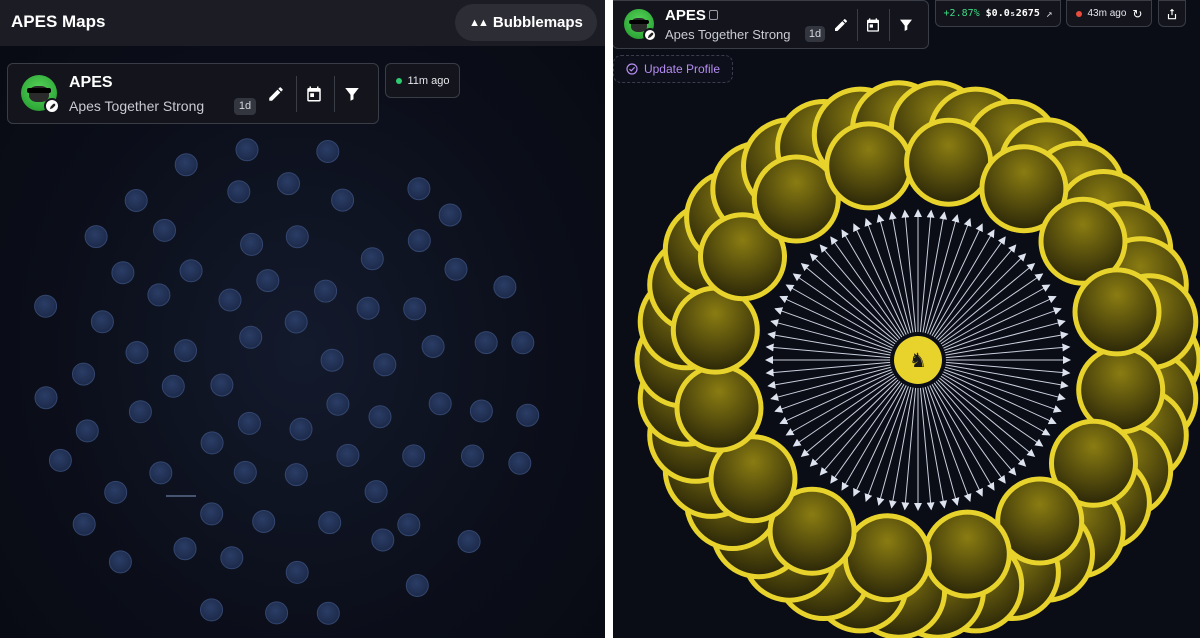 The width and height of the screenshot is (1200, 638). Describe the element at coordinates (841, 25) in the screenshot. I see `edit-button-right` at that location.